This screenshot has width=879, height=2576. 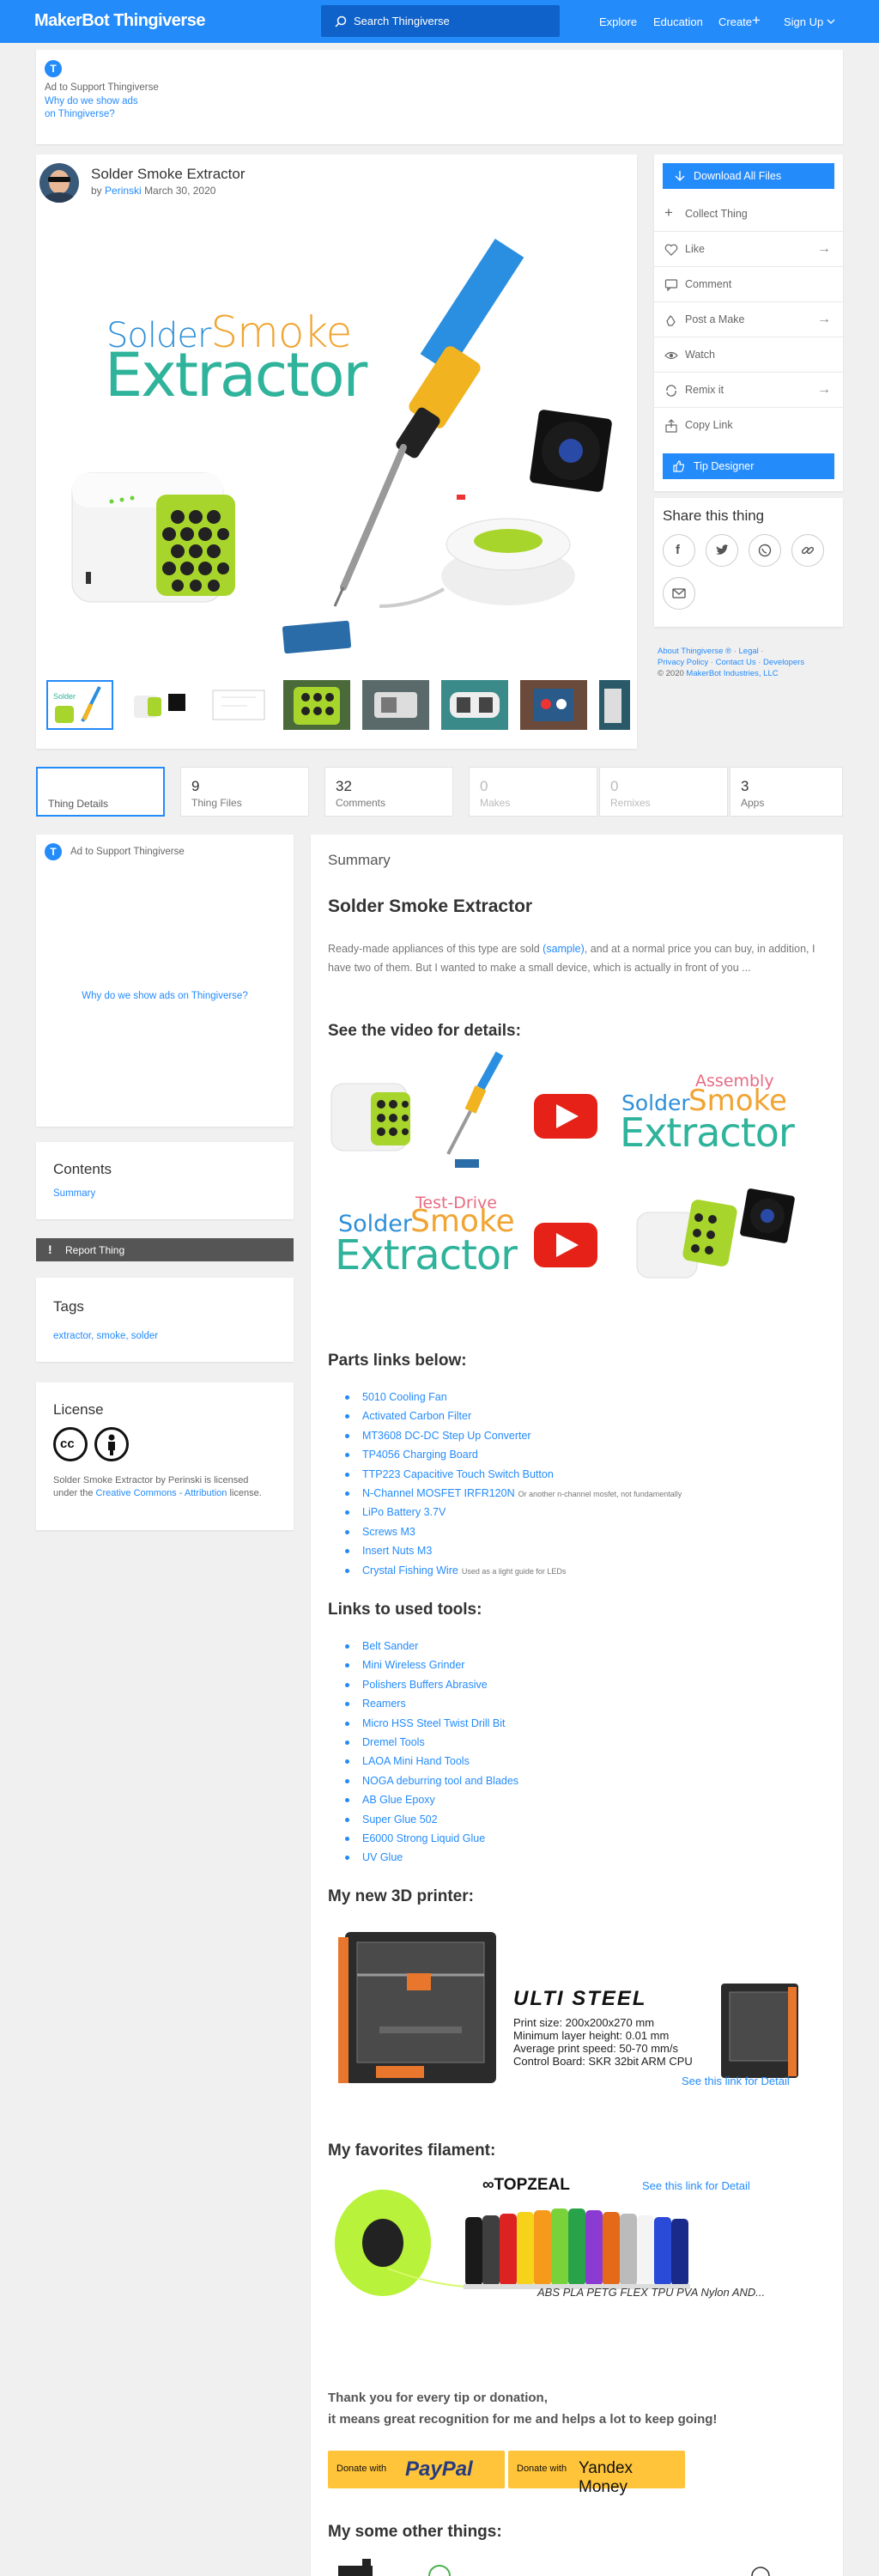 What do you see at coordinates (577, 1799) in the screenshot?
I see `list-item: AB Glue Epoxy` at bounding box center [577, 1799].